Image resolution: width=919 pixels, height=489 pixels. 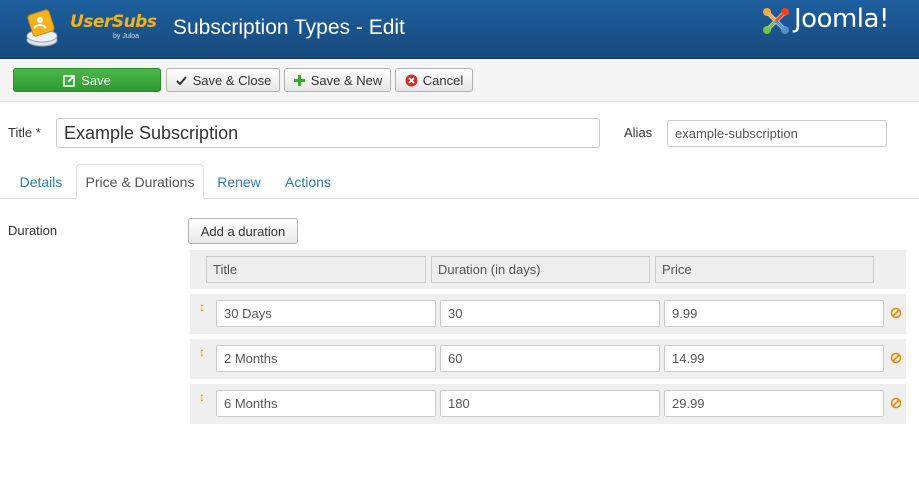 I want to click on duration-days-input: 30, so click(x=550, y=313).